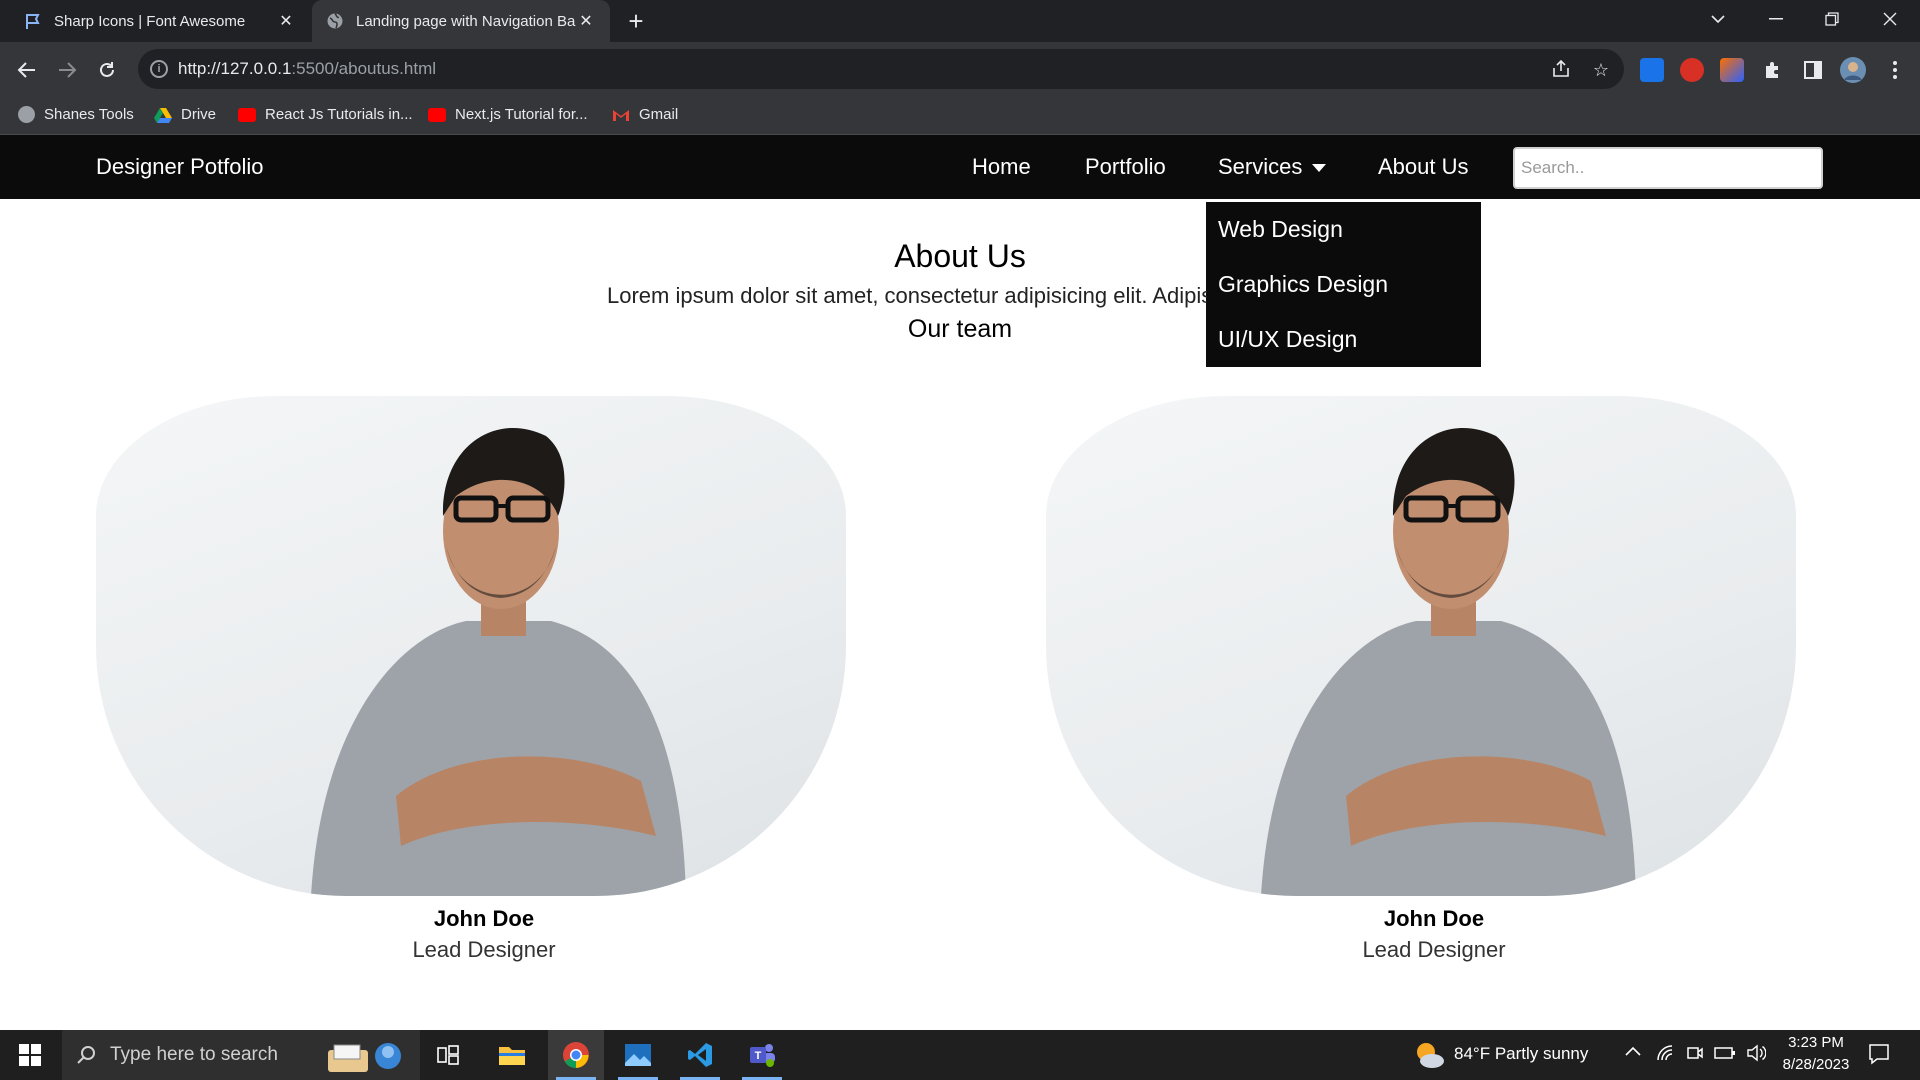  Describe the element at coordinates (163, 115) in the screenshot. I see `drive-icon` at that location.